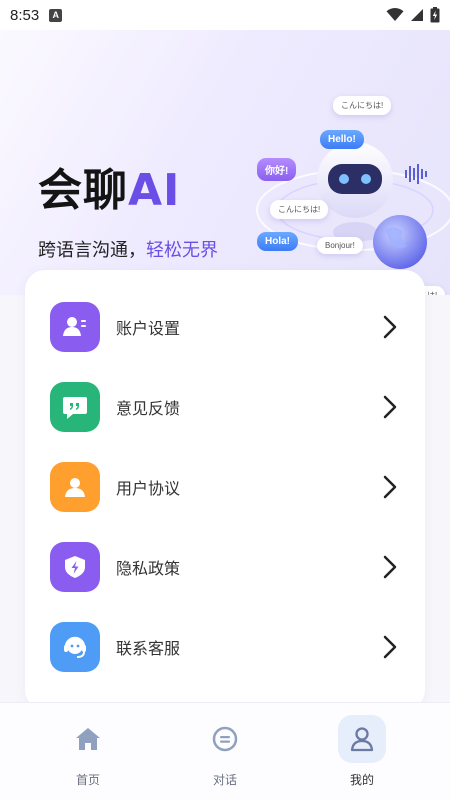 The height and width of the screenshot is (800, 450). Describe the element at coordinates (435, 15) in the screenshot. I see `battery-charging-icon` at that location.